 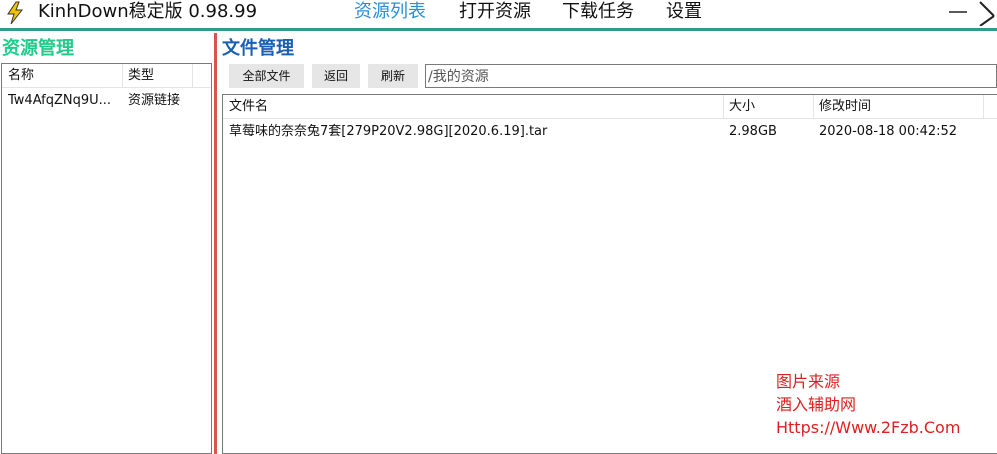 I want to click on nav-resource-list: 资源列表, so click(x=390, y=12).